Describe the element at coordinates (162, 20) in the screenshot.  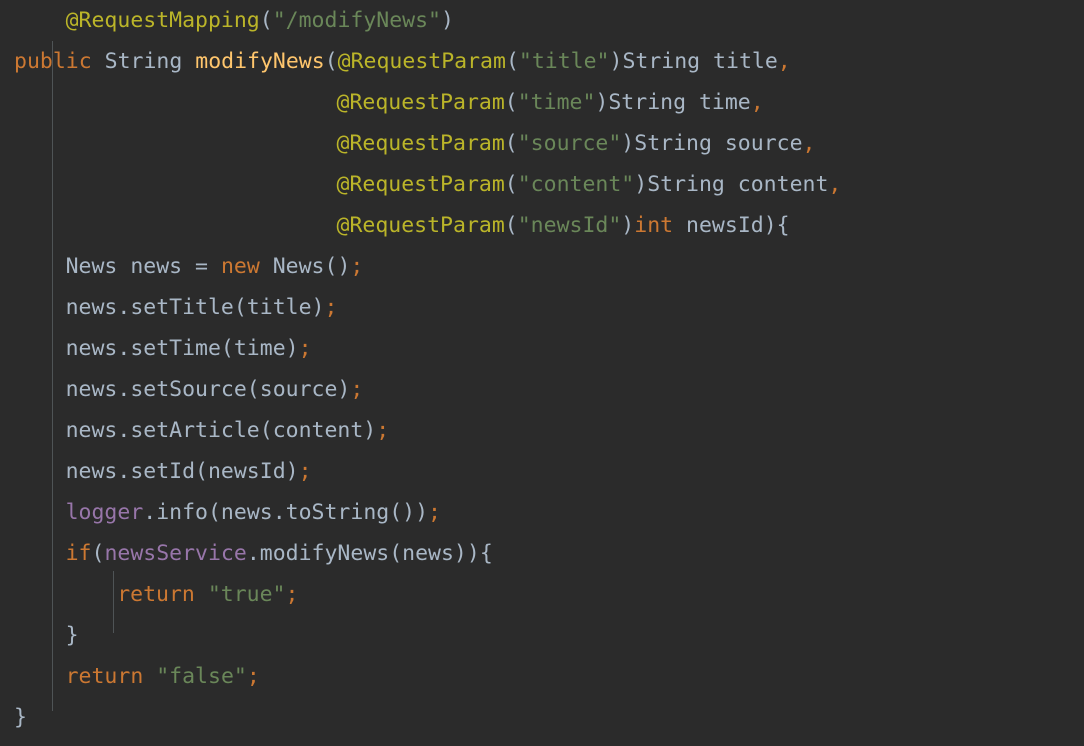
I see `code-token-annotation: @RequestMapping` at that location.